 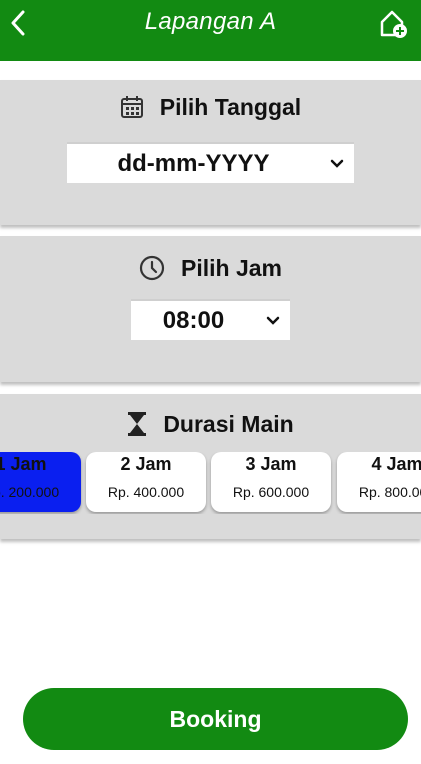 I want to click on duration-option-price: Rp. 400.000, so click(x=146, y=492).